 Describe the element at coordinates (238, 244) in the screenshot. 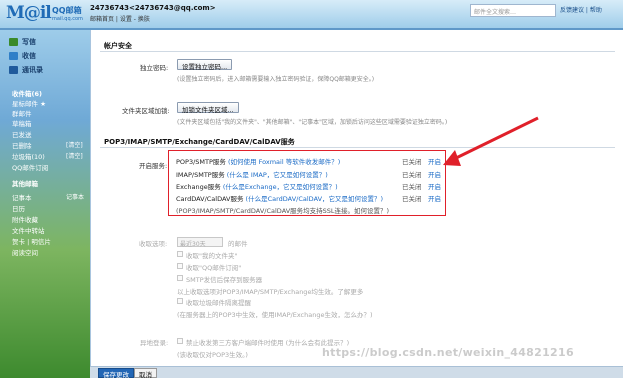

I see `receive-range-suffix: 的邮件` at that location.